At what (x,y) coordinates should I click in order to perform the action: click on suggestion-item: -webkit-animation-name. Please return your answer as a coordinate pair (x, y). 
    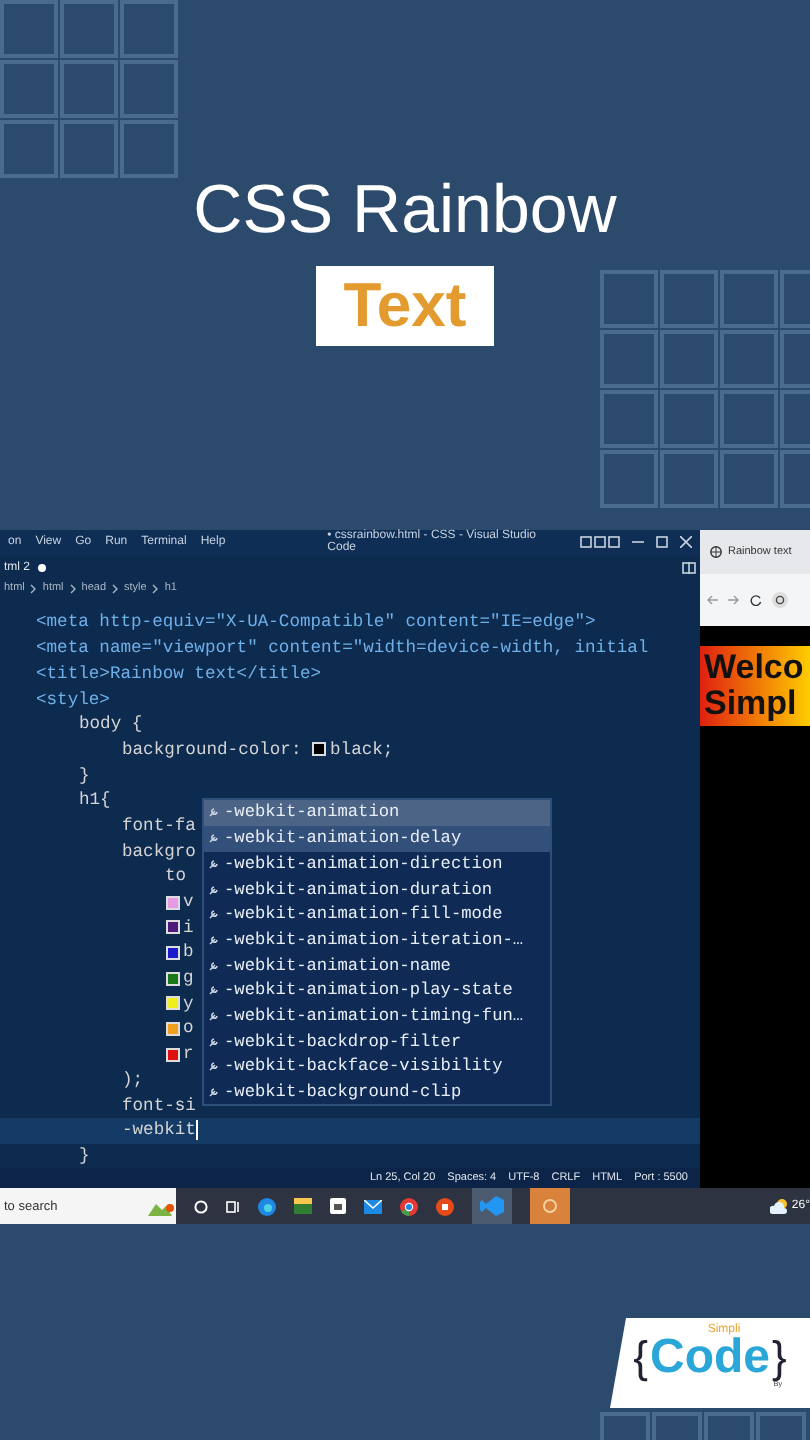
    Looking at the image, I should click on (377, 965).